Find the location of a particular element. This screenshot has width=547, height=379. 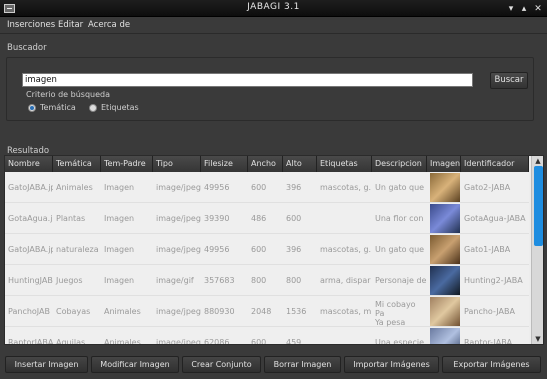

cell-tem-padre: Animales is located at coordinates (122, 311).